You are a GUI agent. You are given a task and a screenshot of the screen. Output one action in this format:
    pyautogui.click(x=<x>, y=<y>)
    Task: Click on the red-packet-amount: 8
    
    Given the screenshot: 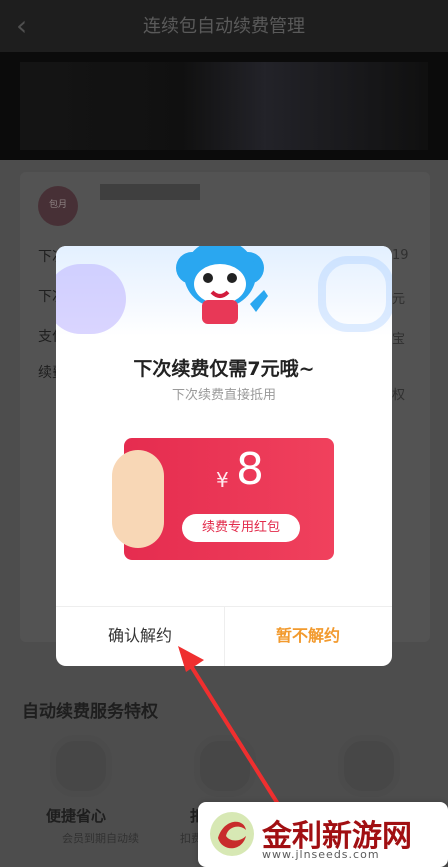 What is the action you would take?
    pyautogui.click(x=250, y=469)
    